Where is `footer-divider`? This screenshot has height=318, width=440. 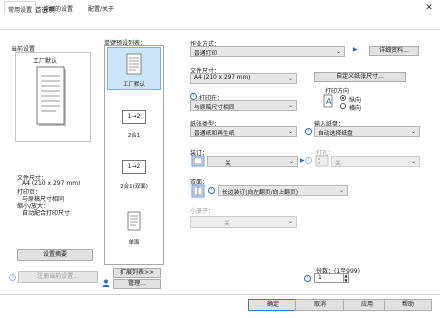
footer-divider is located at coordinates (220, 294).